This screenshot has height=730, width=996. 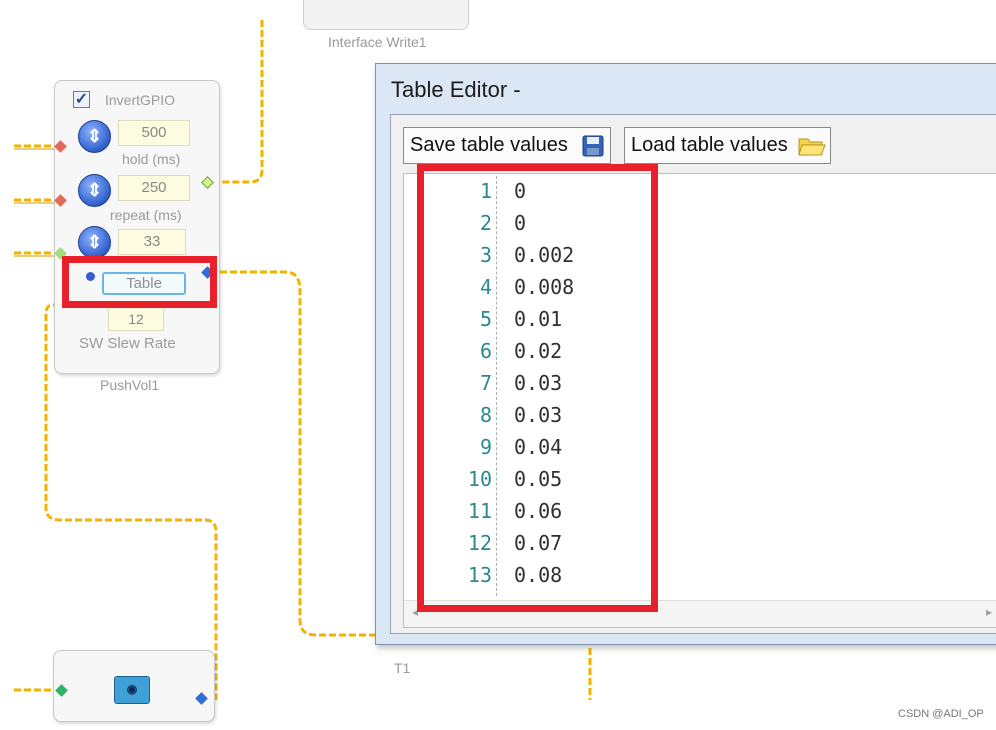 I want to click on invertgpio-checkbox: ✓, so click(x=81, y=99).